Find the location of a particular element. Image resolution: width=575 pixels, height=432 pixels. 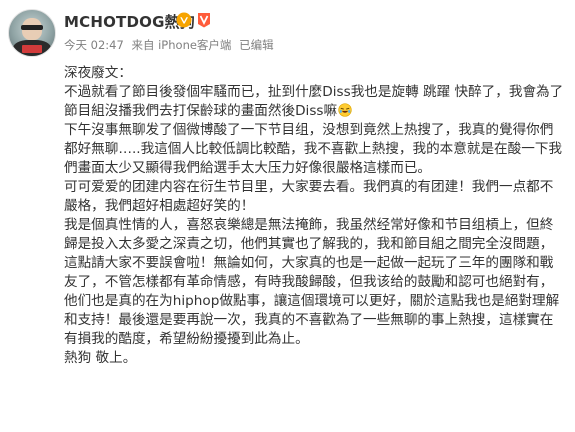

post-header: MCHOTDOG熱狗 今天 02:47 来自 iPhone客户端 已编辑 is located at coordinates (287, 31).